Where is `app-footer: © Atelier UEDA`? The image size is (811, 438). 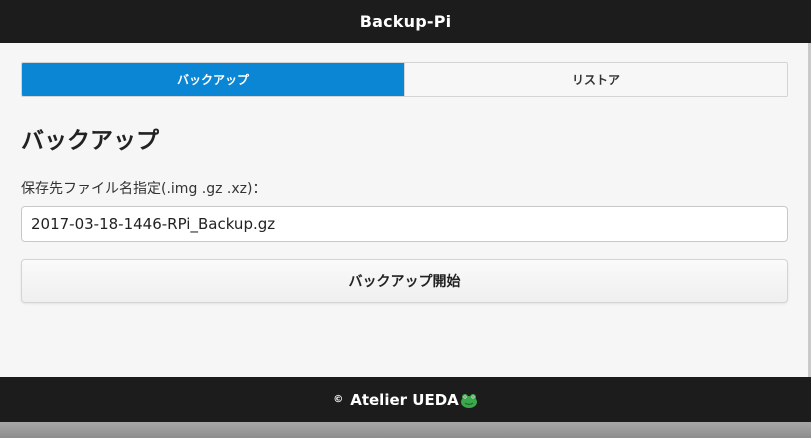
app-footer: © Atelier UEDA is located at coordinates (405, 399).